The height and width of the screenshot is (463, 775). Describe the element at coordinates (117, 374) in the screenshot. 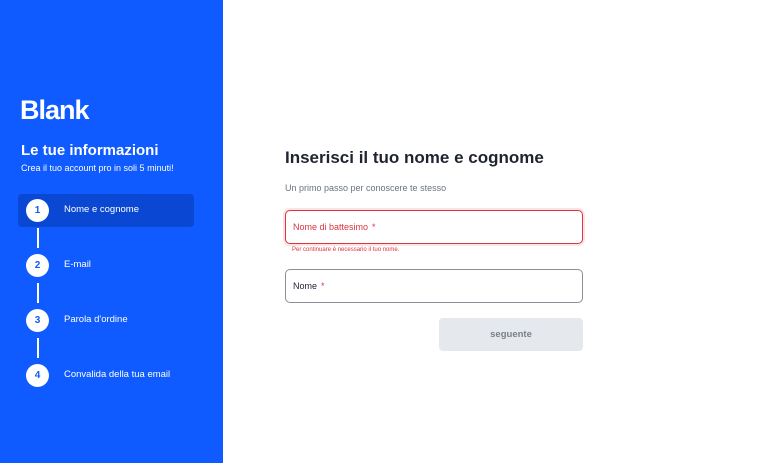

I see `step-label: Convalida della tua email` at that location.